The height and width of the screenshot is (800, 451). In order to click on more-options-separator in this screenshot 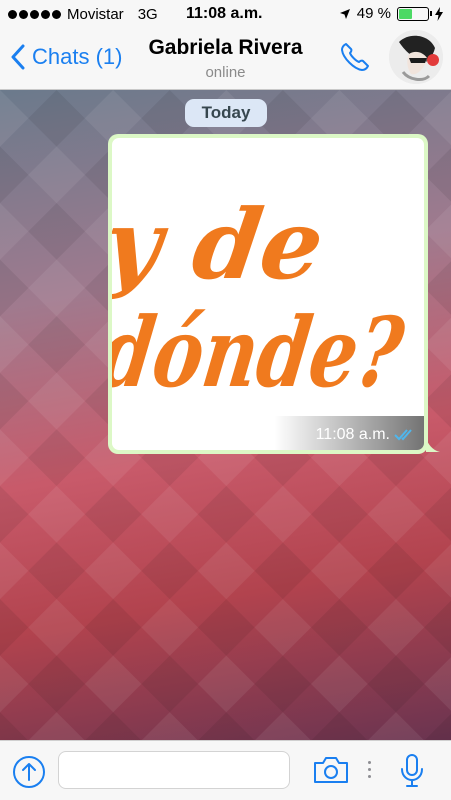, I will do `click(369, 769)`.